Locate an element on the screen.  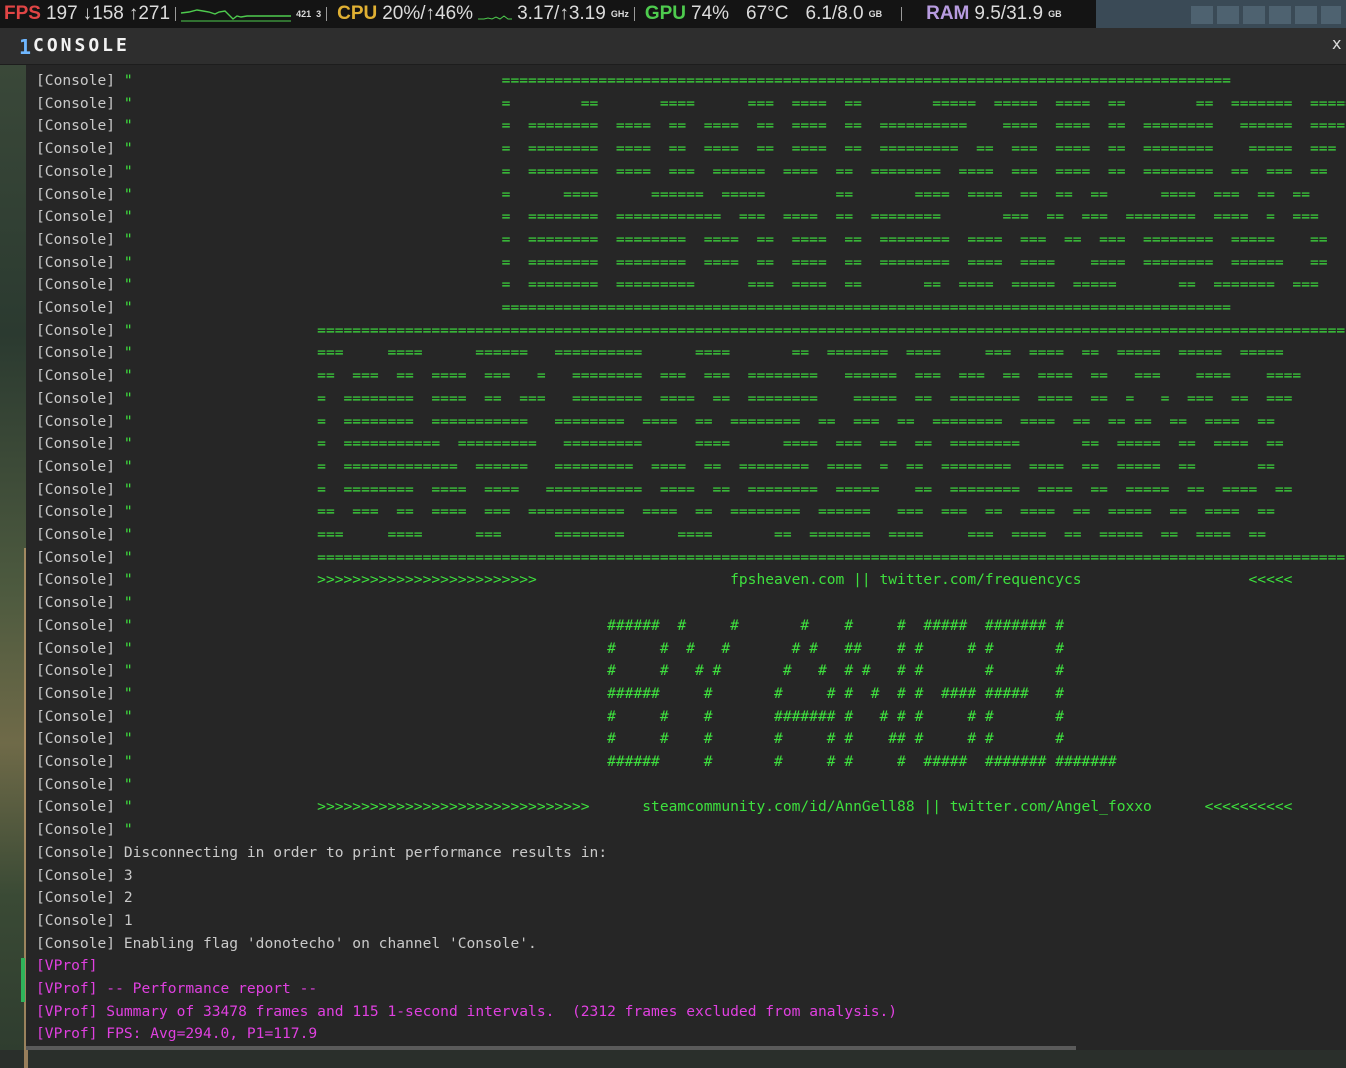
cpu-group: CPU 20%/↑46% 3.17/↑3.19 GHz is located at coordinates (486, 14).